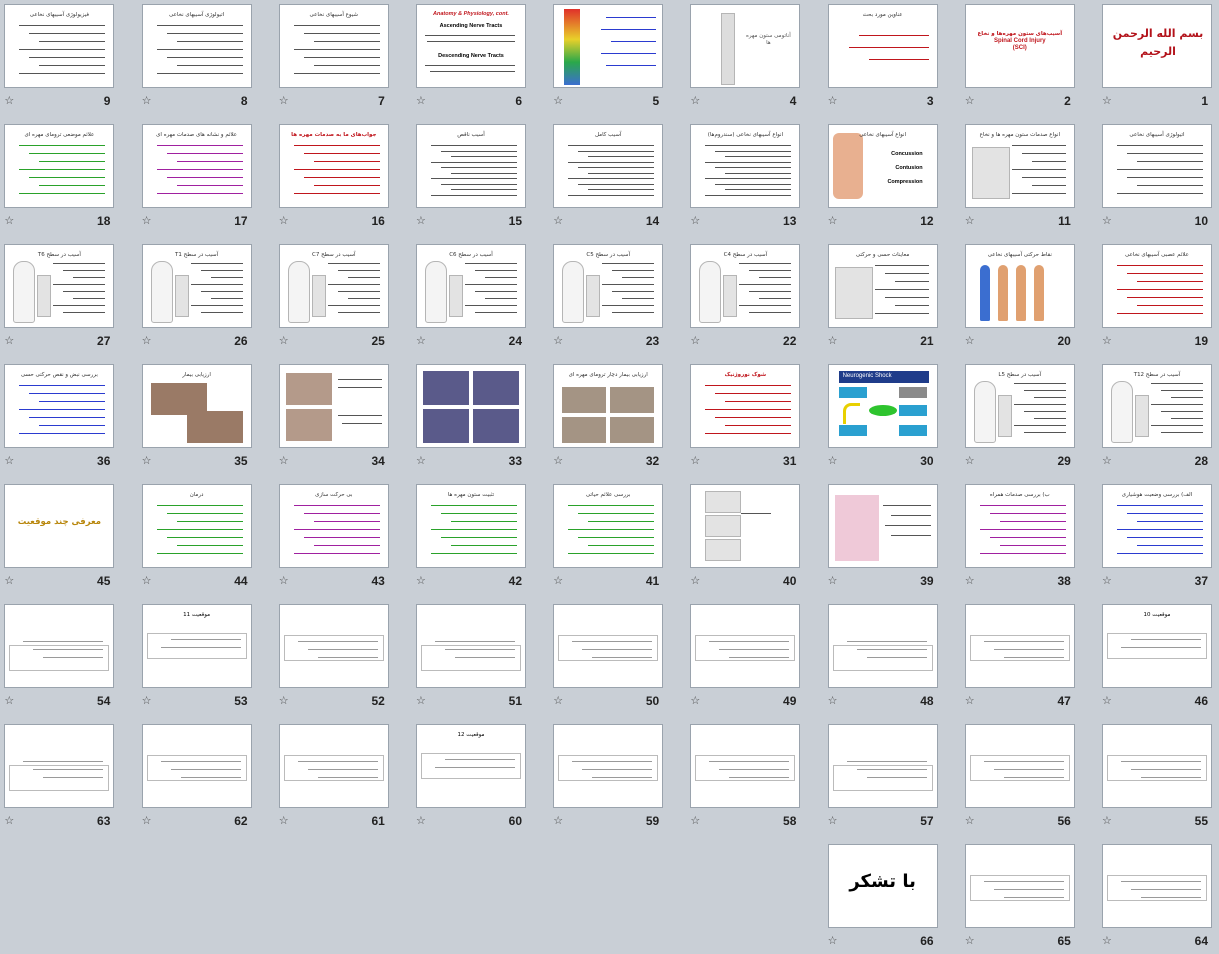 The image size is (1219, 954). Describe the element at coordinates (1019, 658) in the screenshot. I see `slide-thumbnail: ☆ 47` at that location.